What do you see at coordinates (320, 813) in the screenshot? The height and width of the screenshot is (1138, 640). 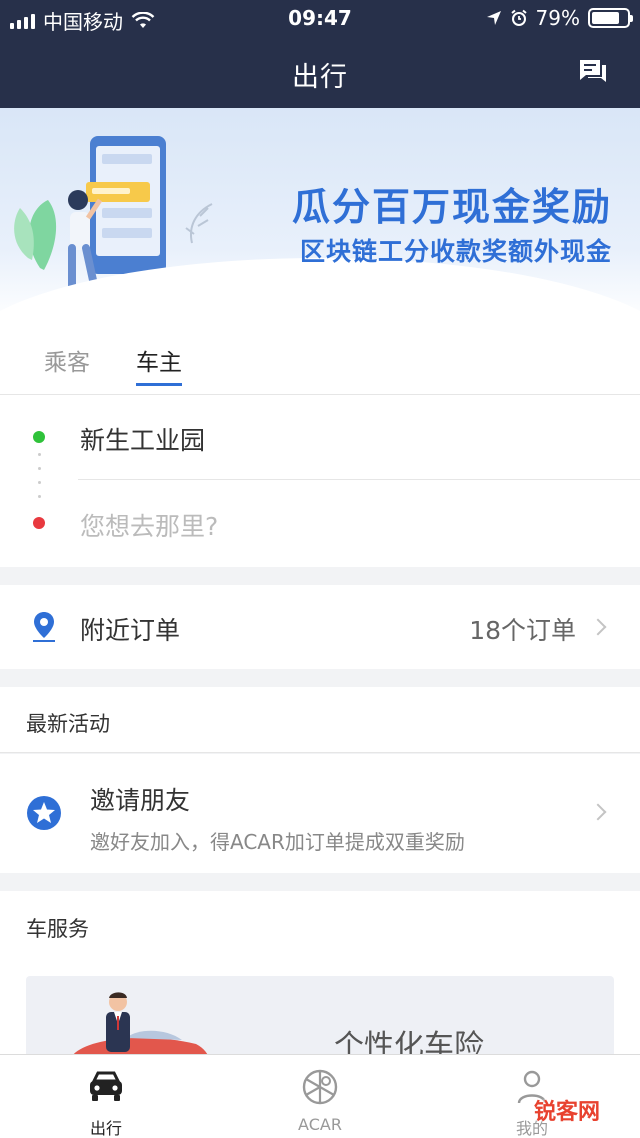 I see `invite-friends-item: 邀请朋友 邀好友加入，得ACAR加订单提成双重奖励` at bounding box center [320, 813].